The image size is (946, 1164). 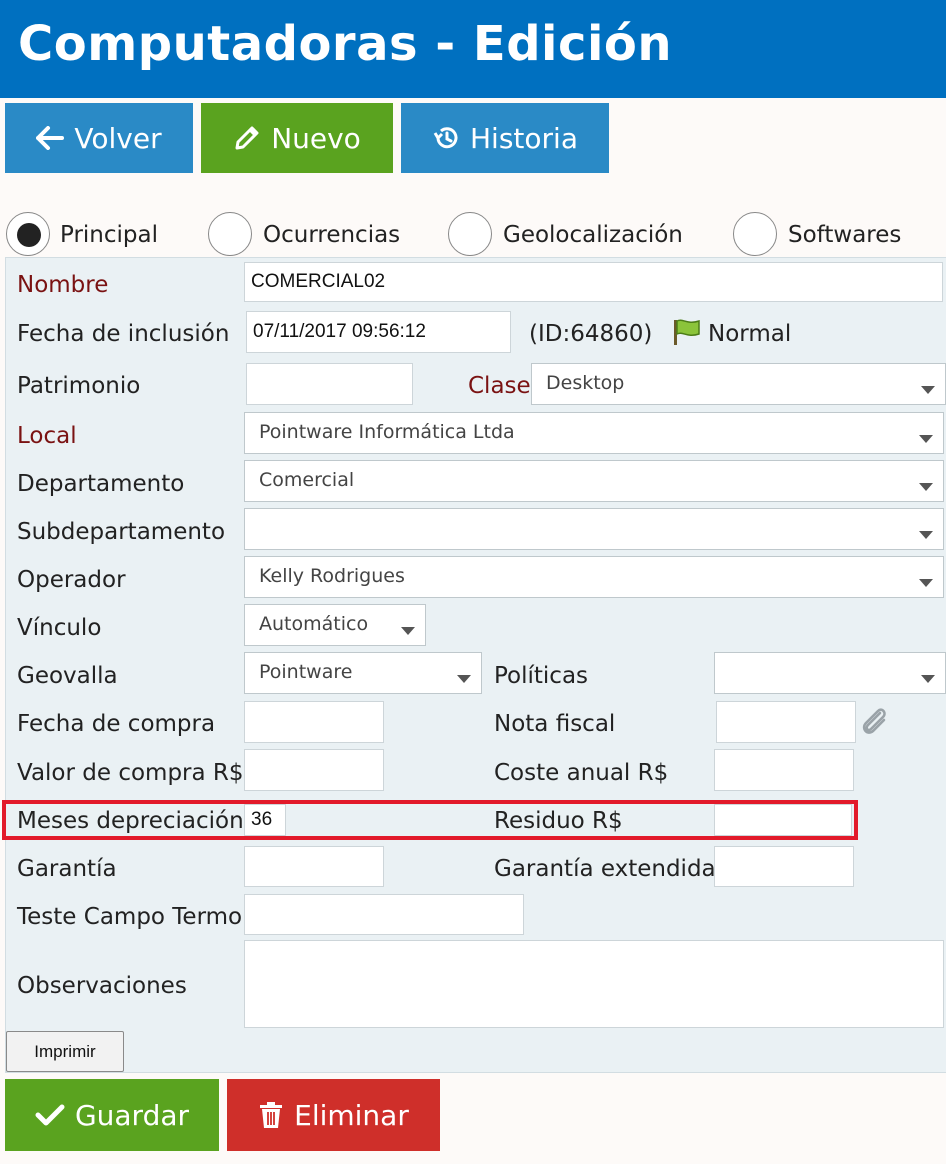 I want to click on green-flag-icon, so click(x=687, y=332).